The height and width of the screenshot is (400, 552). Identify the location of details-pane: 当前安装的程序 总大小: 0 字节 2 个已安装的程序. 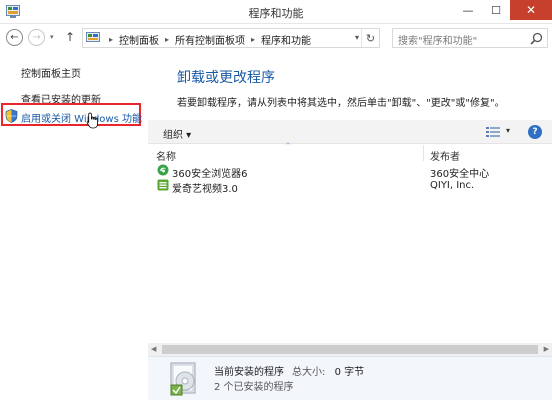
(350, 378).